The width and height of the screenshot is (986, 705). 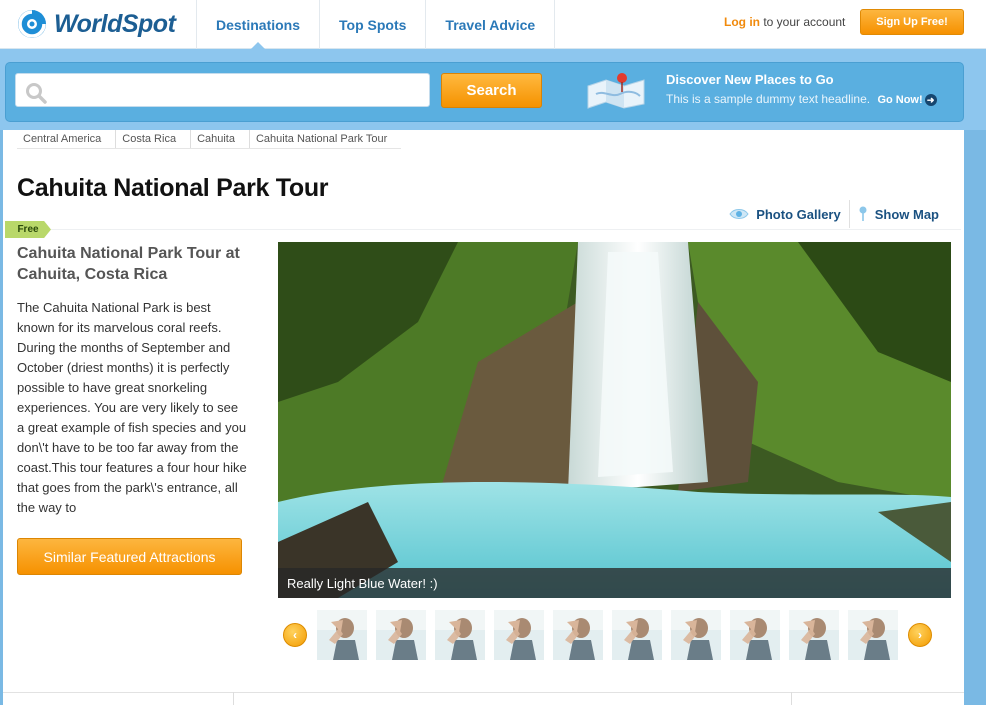 What do you see at coordinates (750, 79) in the screenshot?
I see `promo-title: Discover New Places to Go` at bounding box center [750, 79].